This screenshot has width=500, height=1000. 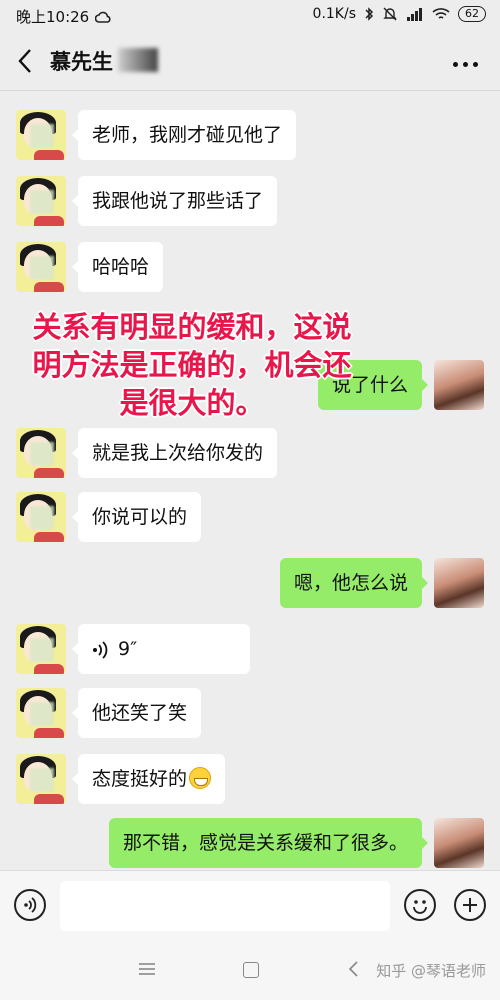 I want to click on back-arrow-icon, so click(x=26, y=61).